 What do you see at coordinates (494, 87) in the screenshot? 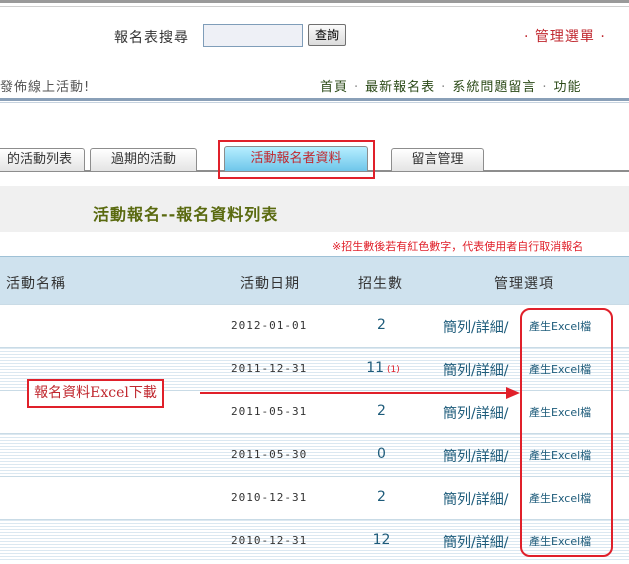
I see `nav-feedback: 系統問題留言` at bounding box center [494, 87].